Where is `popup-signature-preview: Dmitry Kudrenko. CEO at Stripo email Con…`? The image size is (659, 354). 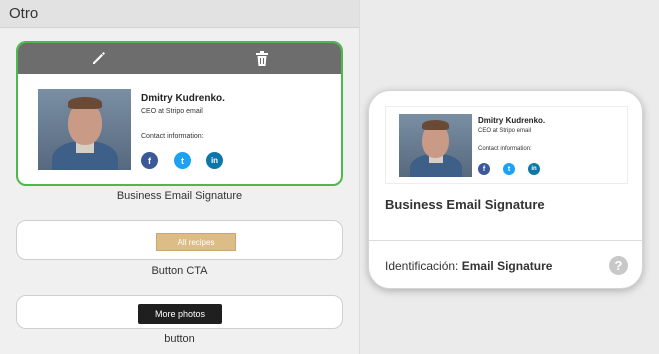
popup-signature-preview: Dmitry Kudrenko. CEO at Stripo email Con… is located at coordinates (506, 145).